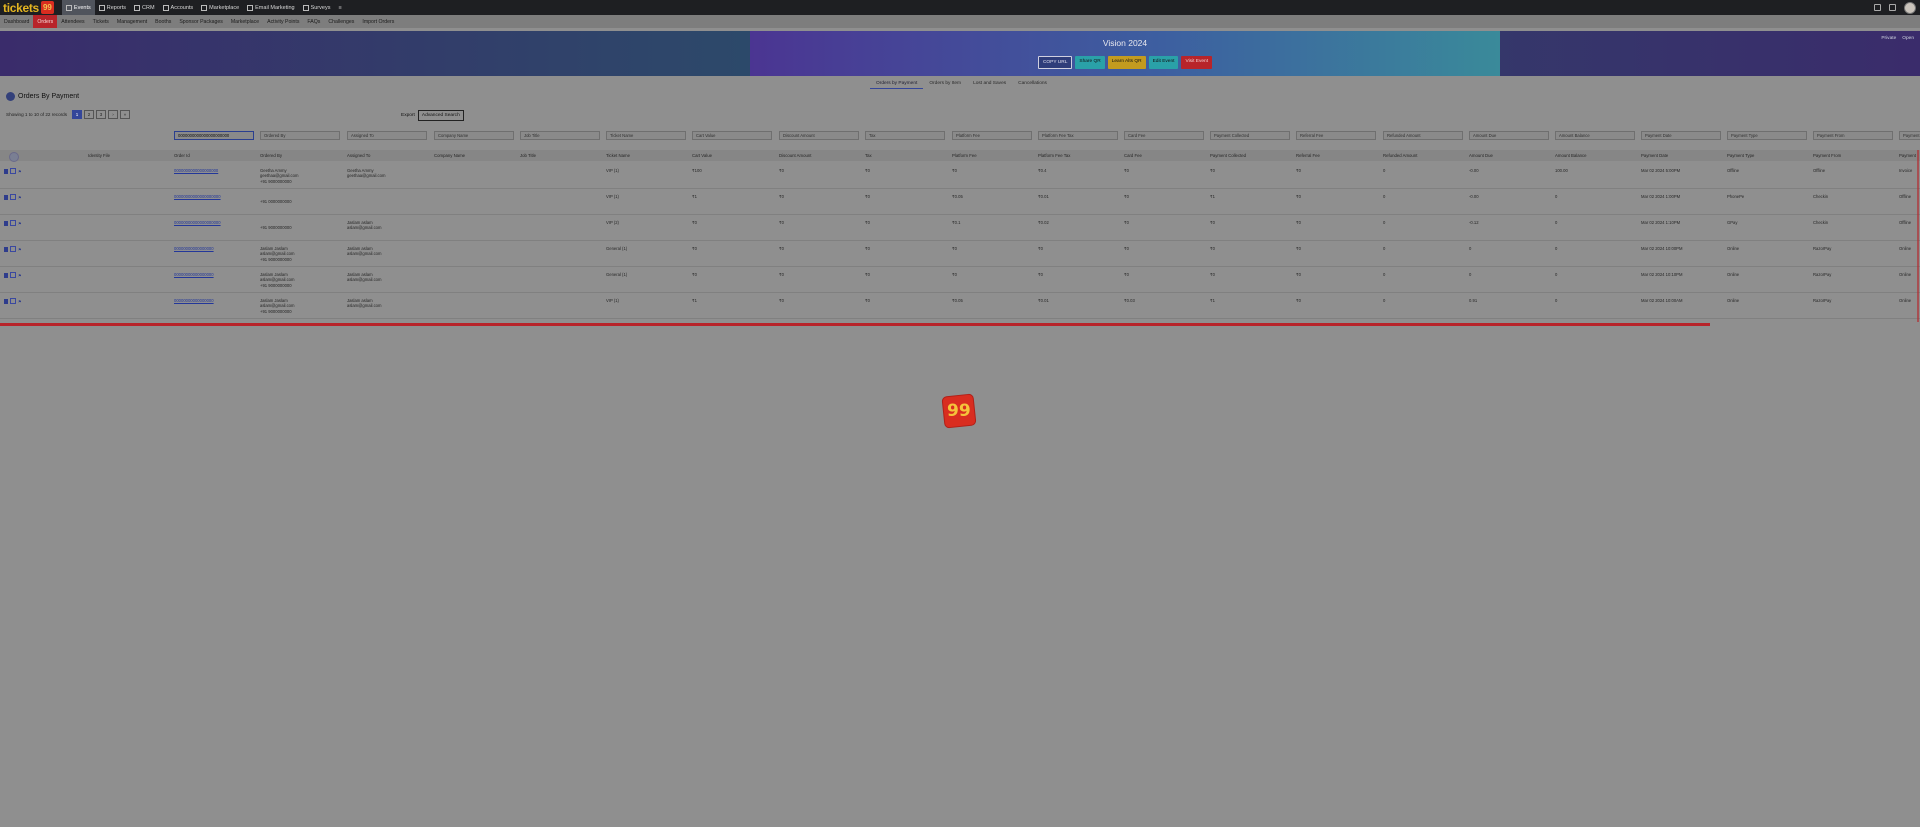 This screenshot has width=1920, height=827. I want to click on sub-nav-item: Challenges, so click(341, 21).